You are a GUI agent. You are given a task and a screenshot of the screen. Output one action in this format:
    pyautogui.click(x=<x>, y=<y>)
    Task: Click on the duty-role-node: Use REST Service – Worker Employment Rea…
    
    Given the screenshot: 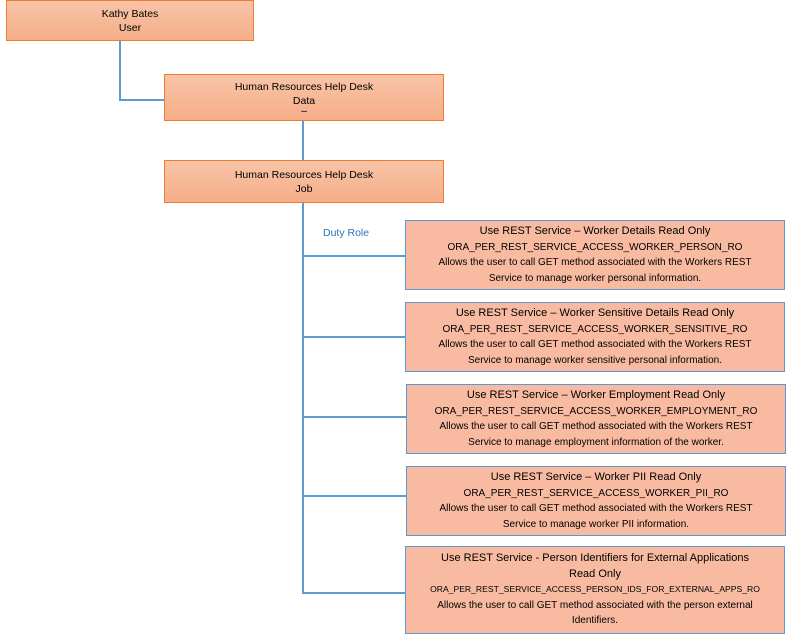 What is the action you would take?
    pyautogui.click(x=596, y=419)
    